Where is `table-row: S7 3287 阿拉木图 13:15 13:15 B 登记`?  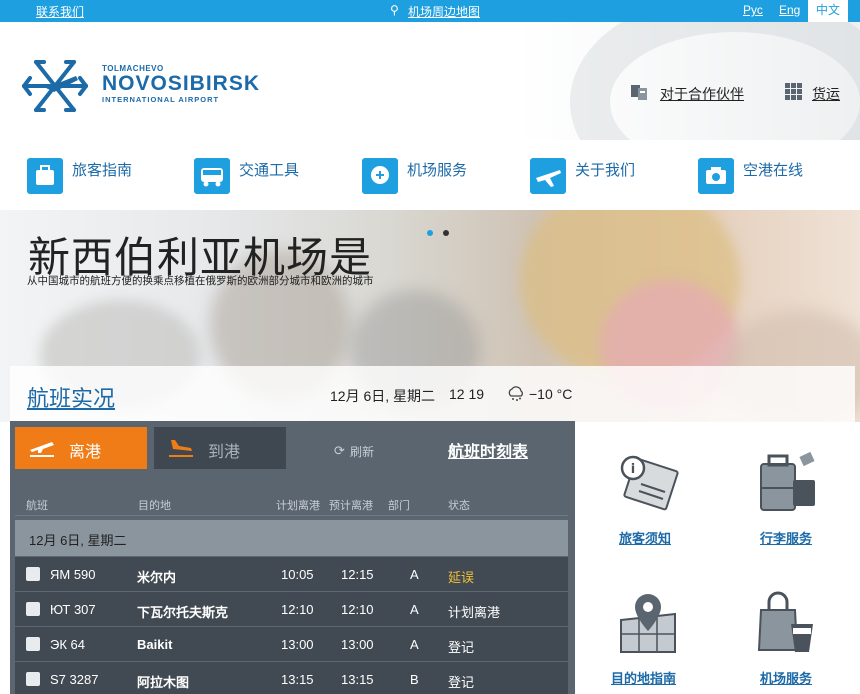
table-row: S7 3287 阿拉木图 13:15 13:15 B 登记 is located at coordinates (291, 677).